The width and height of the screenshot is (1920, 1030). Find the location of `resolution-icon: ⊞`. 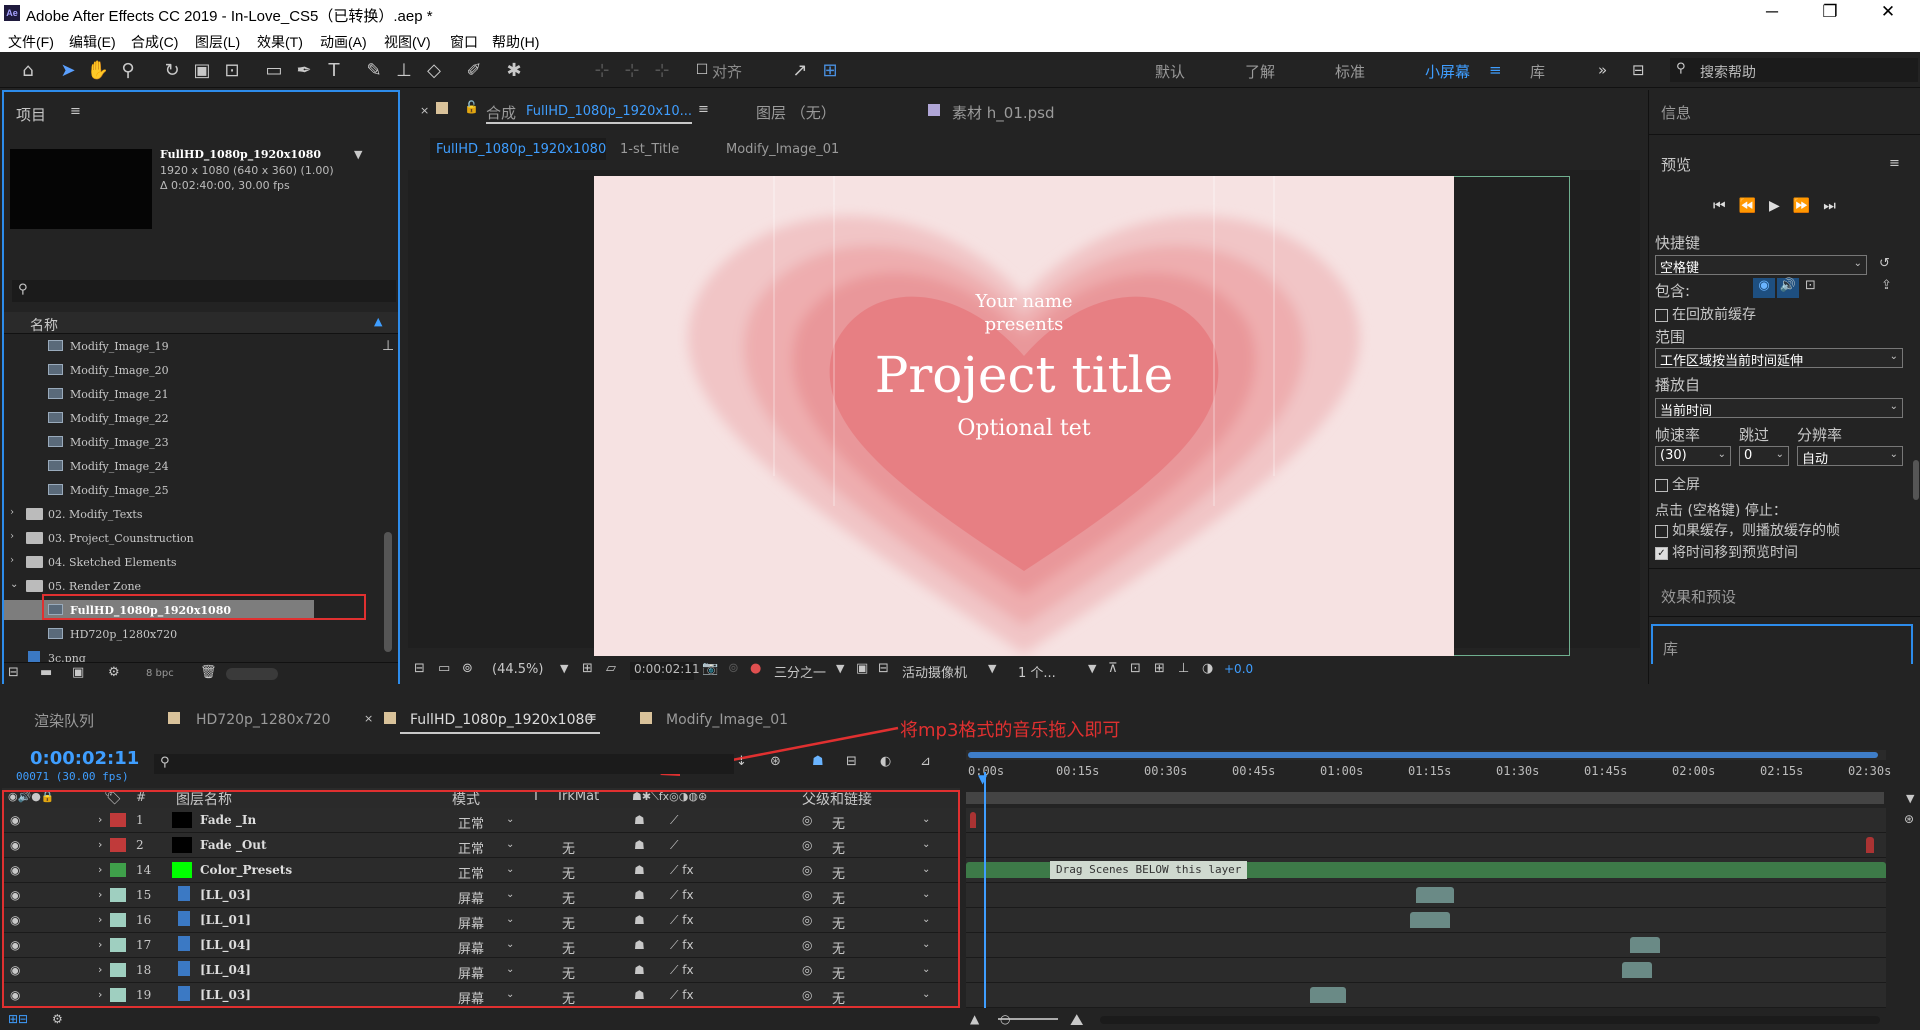

resolution-icon: ⊞ is located at coordinates (587, 668).